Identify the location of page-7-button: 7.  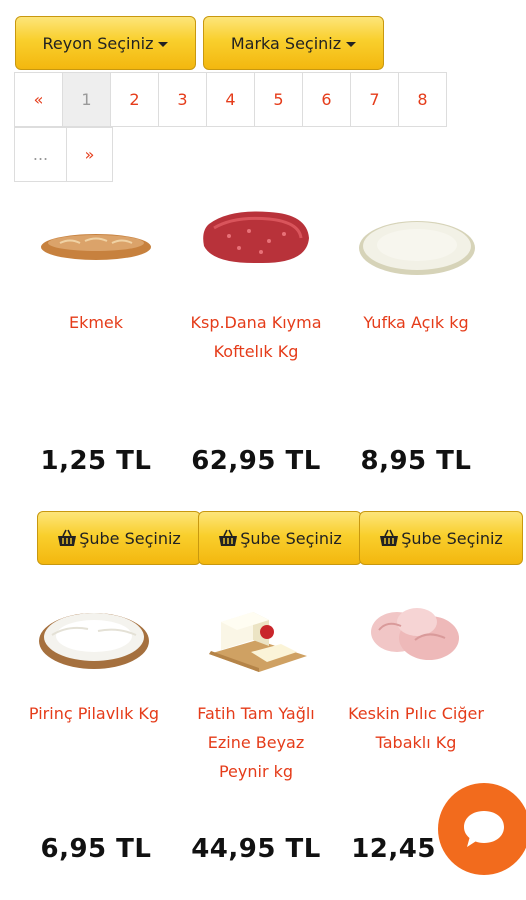
(374, 99).